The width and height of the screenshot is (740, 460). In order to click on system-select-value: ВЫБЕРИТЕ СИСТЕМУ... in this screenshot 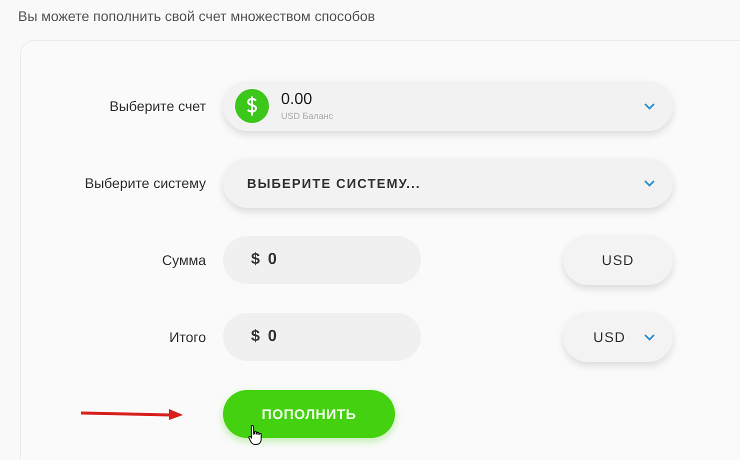, I will do `click(334, 183)`.